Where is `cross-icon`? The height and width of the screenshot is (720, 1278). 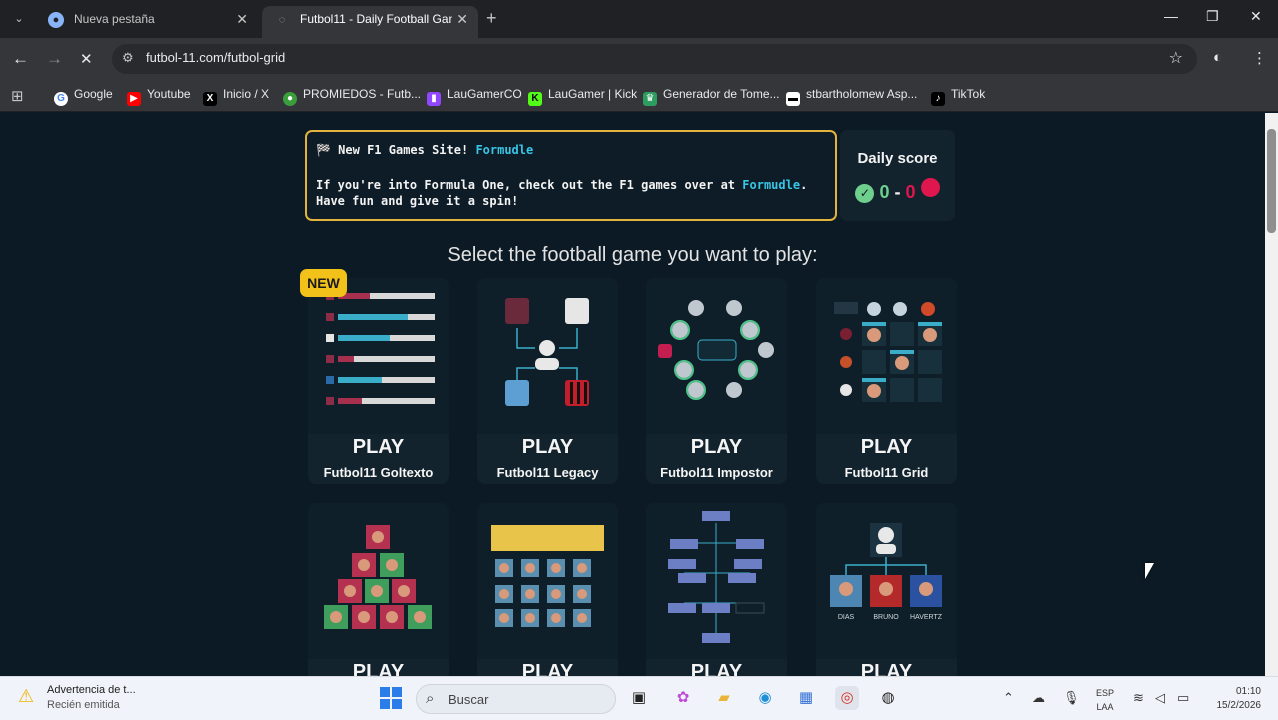
cross-icon is located at coordinates (930, 187).